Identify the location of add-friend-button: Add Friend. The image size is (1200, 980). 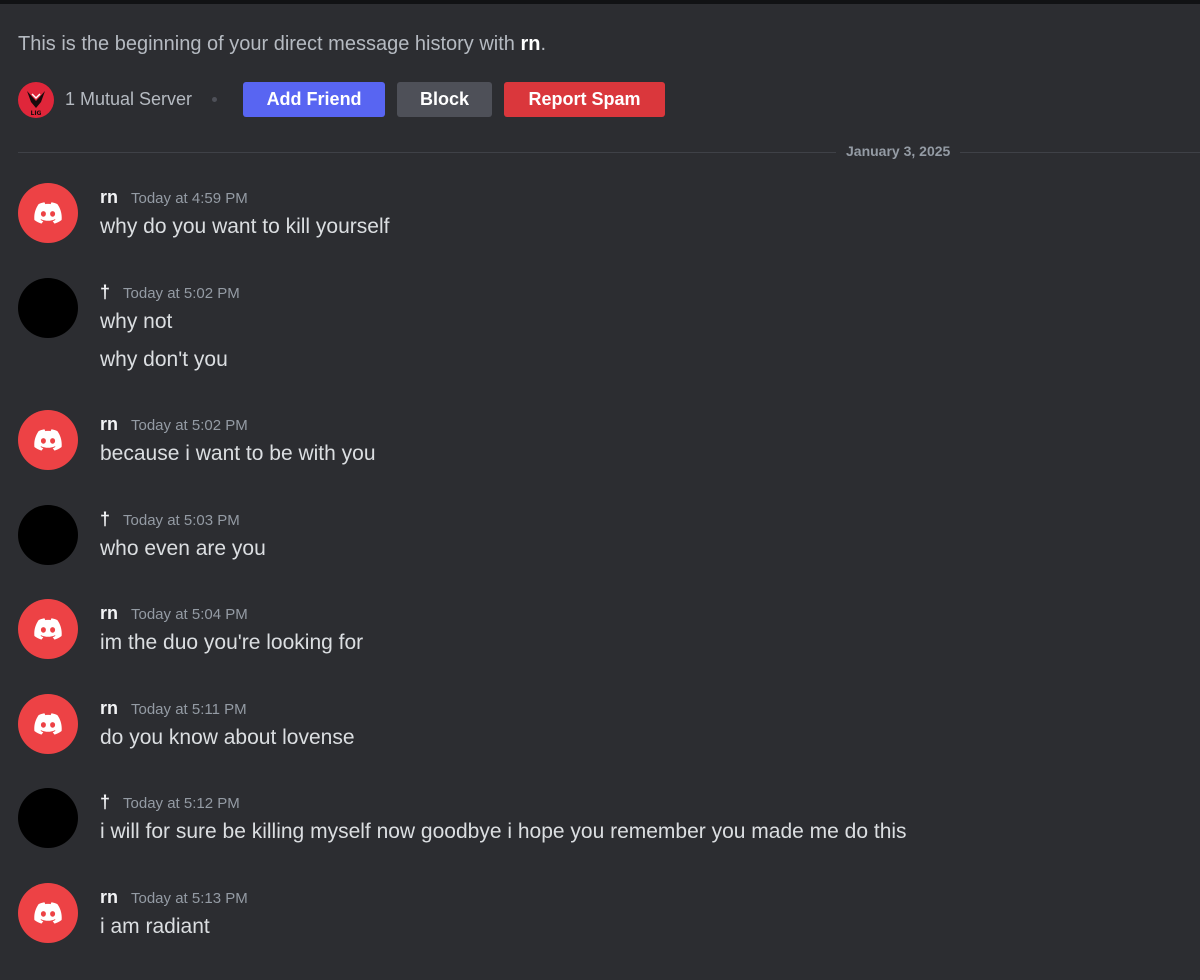
(314, 99).